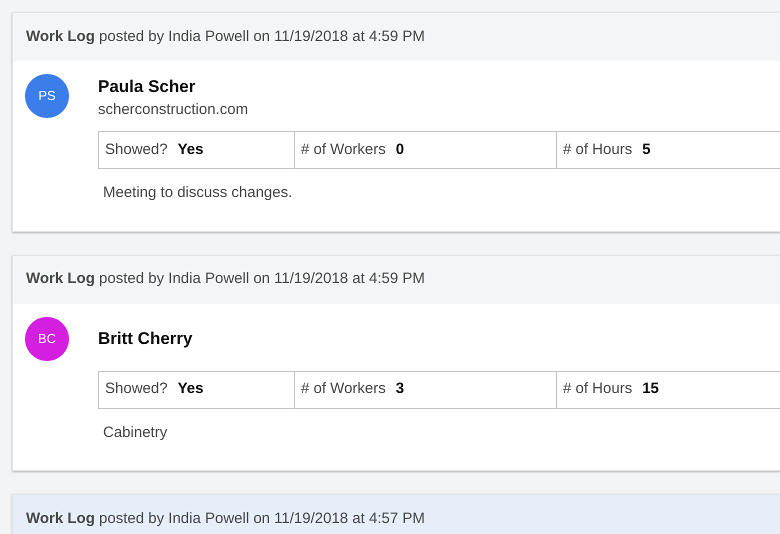  What do you see at coordinates (198, 193) in the screenshot?
I see `note-text: Meeting to discuss changes.` at bounding box center [198, 193].